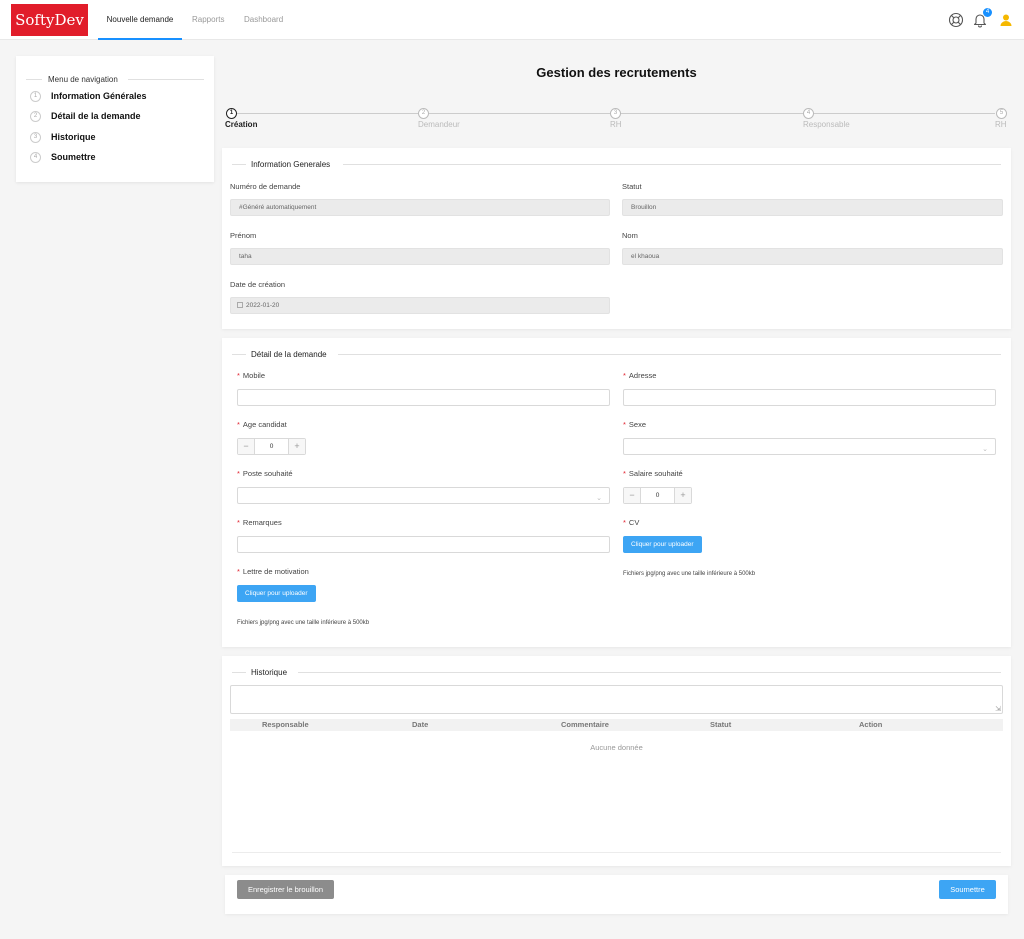 The image size is (1024, 939). What do you see at coordinates (73, 137) in the screenshot?
I see `sidebar-item-label: Historique` at bounding box center [73, 137].